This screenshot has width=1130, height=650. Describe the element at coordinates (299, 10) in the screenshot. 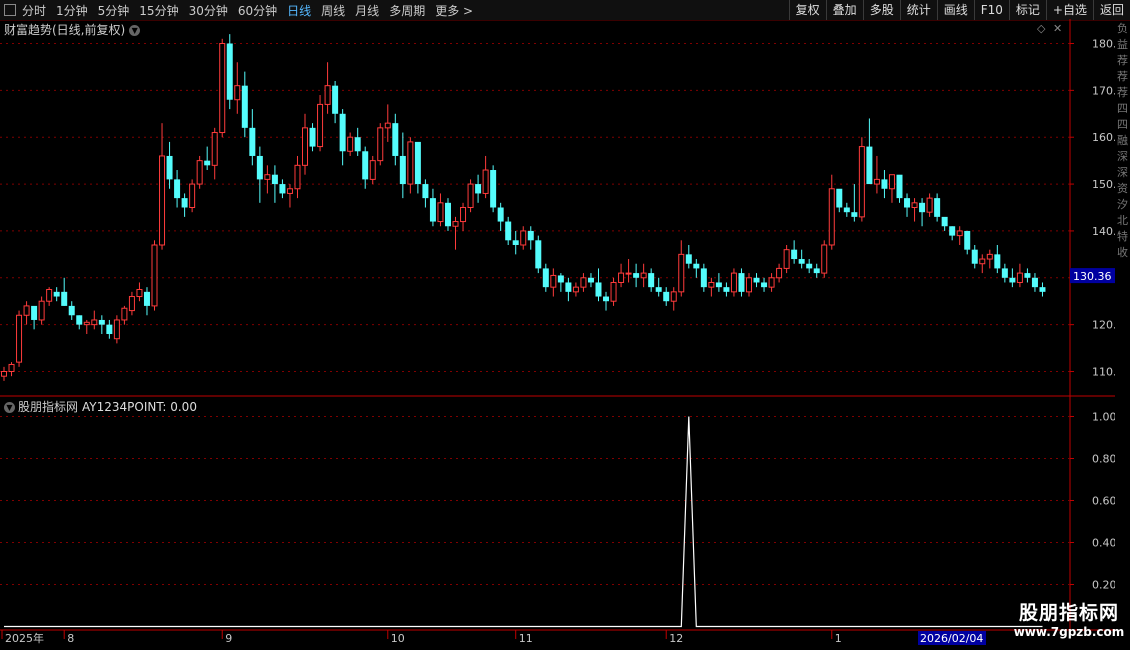

I see `period-tab-6: 日线` at that location.